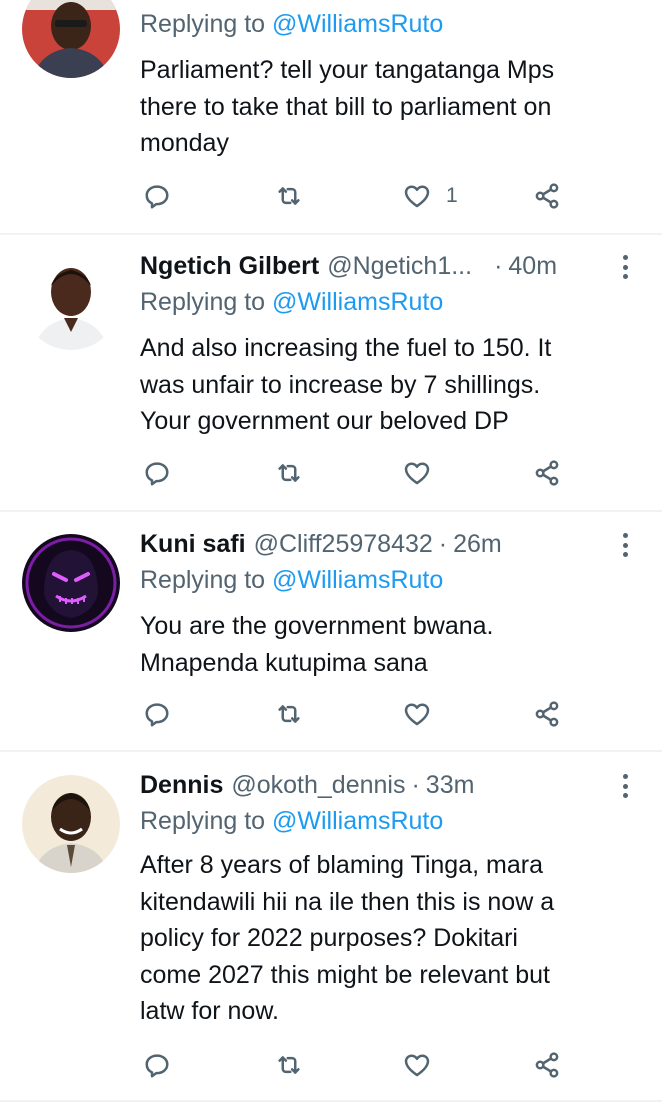 This screenshot has height=1103, width=662. I want to click on timestamp: 33m, so click(450, 785).